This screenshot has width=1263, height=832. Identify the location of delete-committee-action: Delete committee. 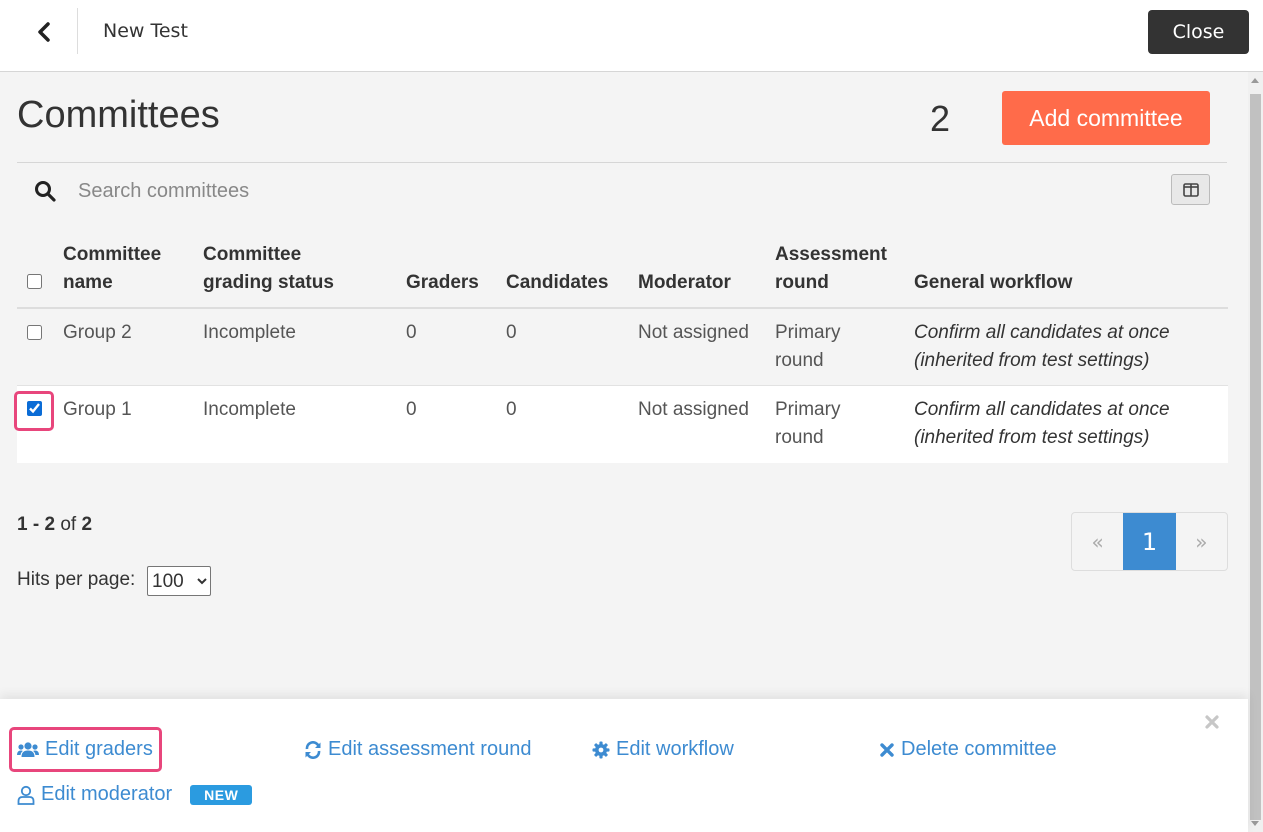
(968, 749).